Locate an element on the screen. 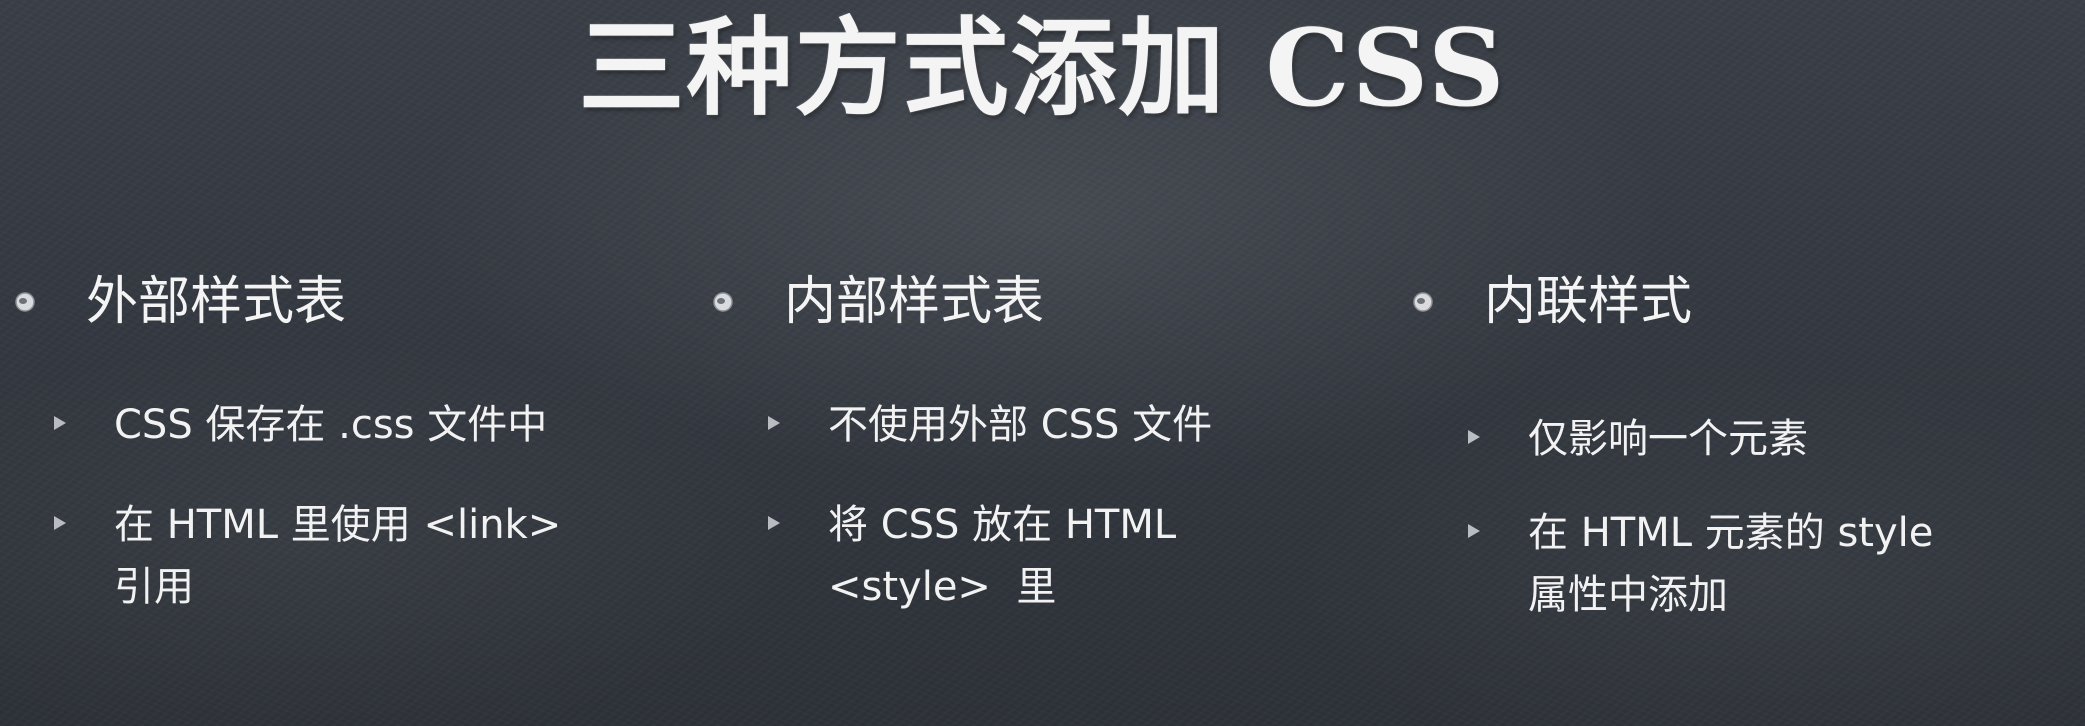  list-item: CSS 保存在 .css 文件中 is located at coordinates (334, 425).